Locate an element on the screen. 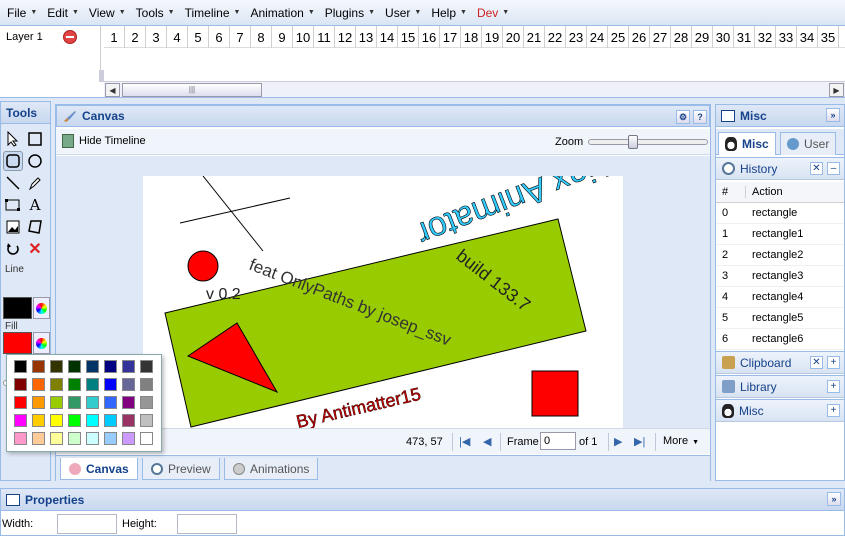  frame-cell: 30 is located at coordinates (723, 37).